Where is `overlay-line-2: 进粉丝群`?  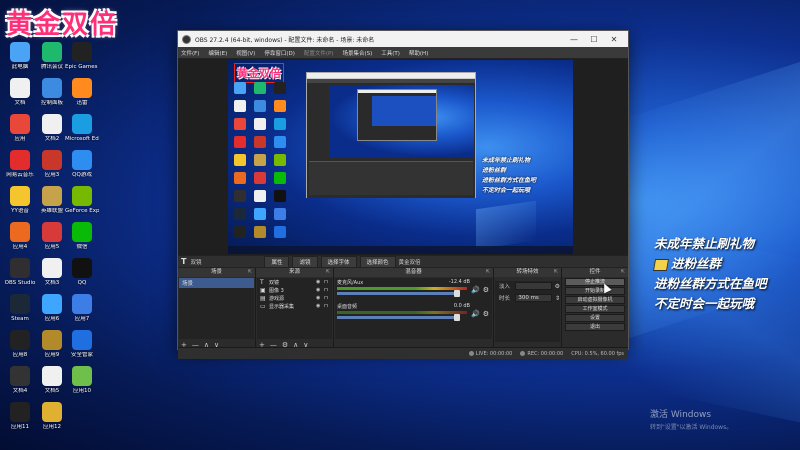
overlay-line-2: 进粉丝群 is located at coordinates (696, 263).